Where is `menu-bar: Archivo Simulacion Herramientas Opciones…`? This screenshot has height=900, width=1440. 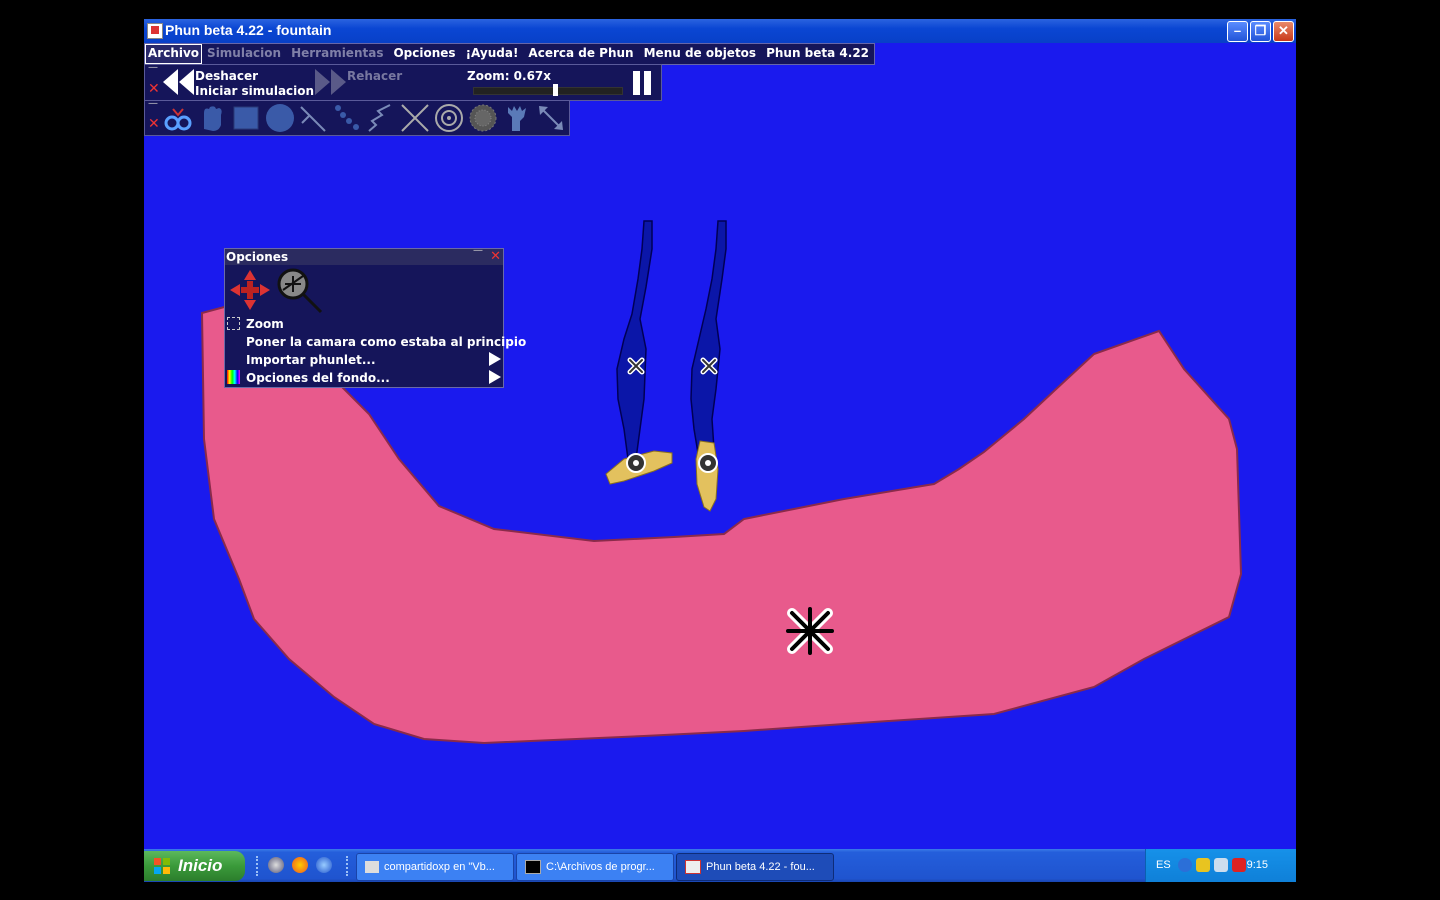
menu-bar: Archivo Simulacion Herramientas Opciones… is located at coordinates (510, 54).